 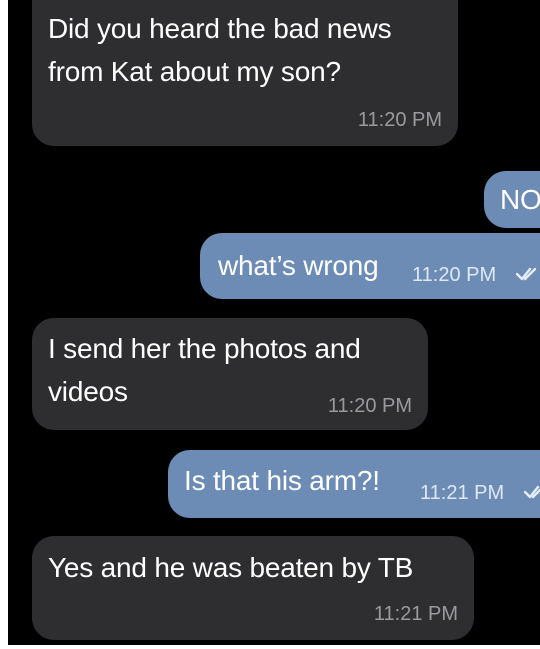 What do you see at coordinates (253, 588) in the screenshot?
I see `incoming-message-bubble: Yes and he was beaten by TB 11:21 PM` at bounding box center [253, 588].